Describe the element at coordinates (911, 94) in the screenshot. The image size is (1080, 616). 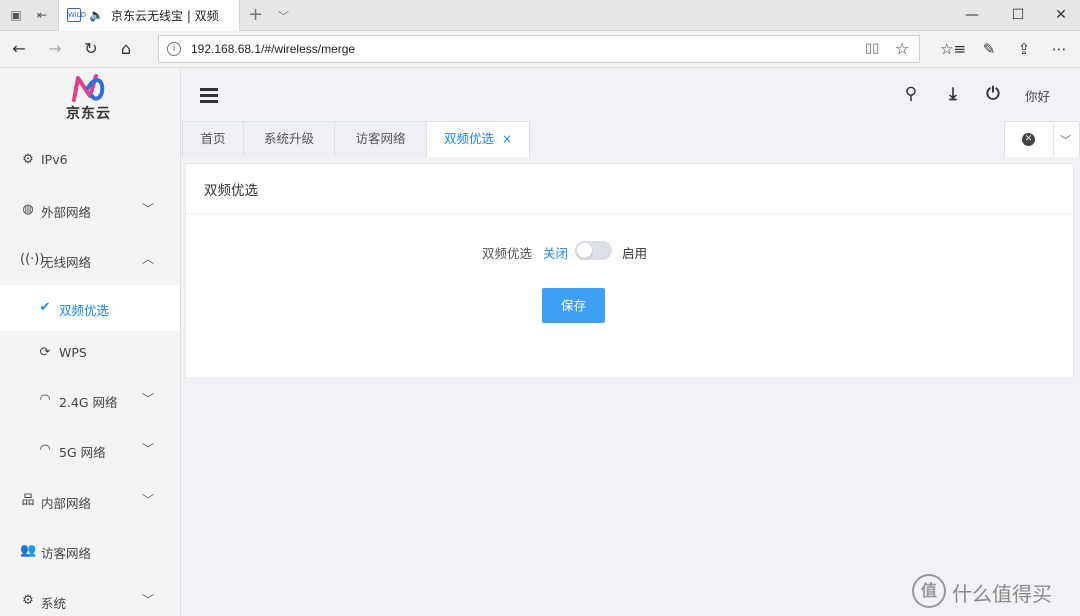
I see `search-icon: ⚲` at that location.